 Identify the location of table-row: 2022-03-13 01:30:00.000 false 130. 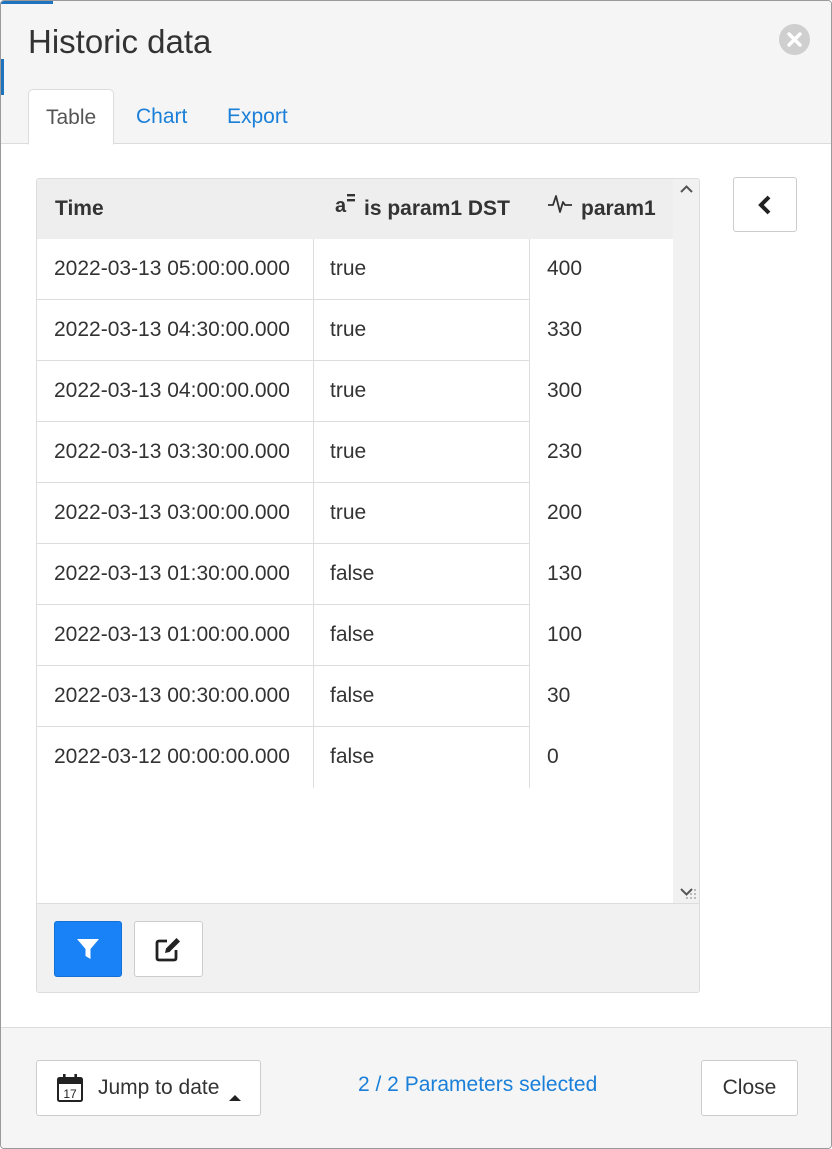
(355, 574).